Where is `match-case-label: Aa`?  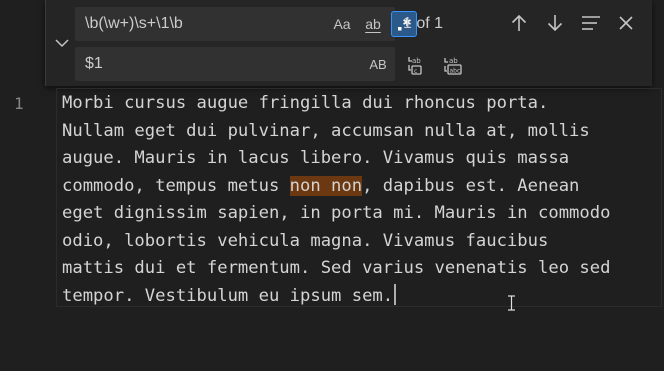
match-case-label: Aa is located at coordinates (342, 24).